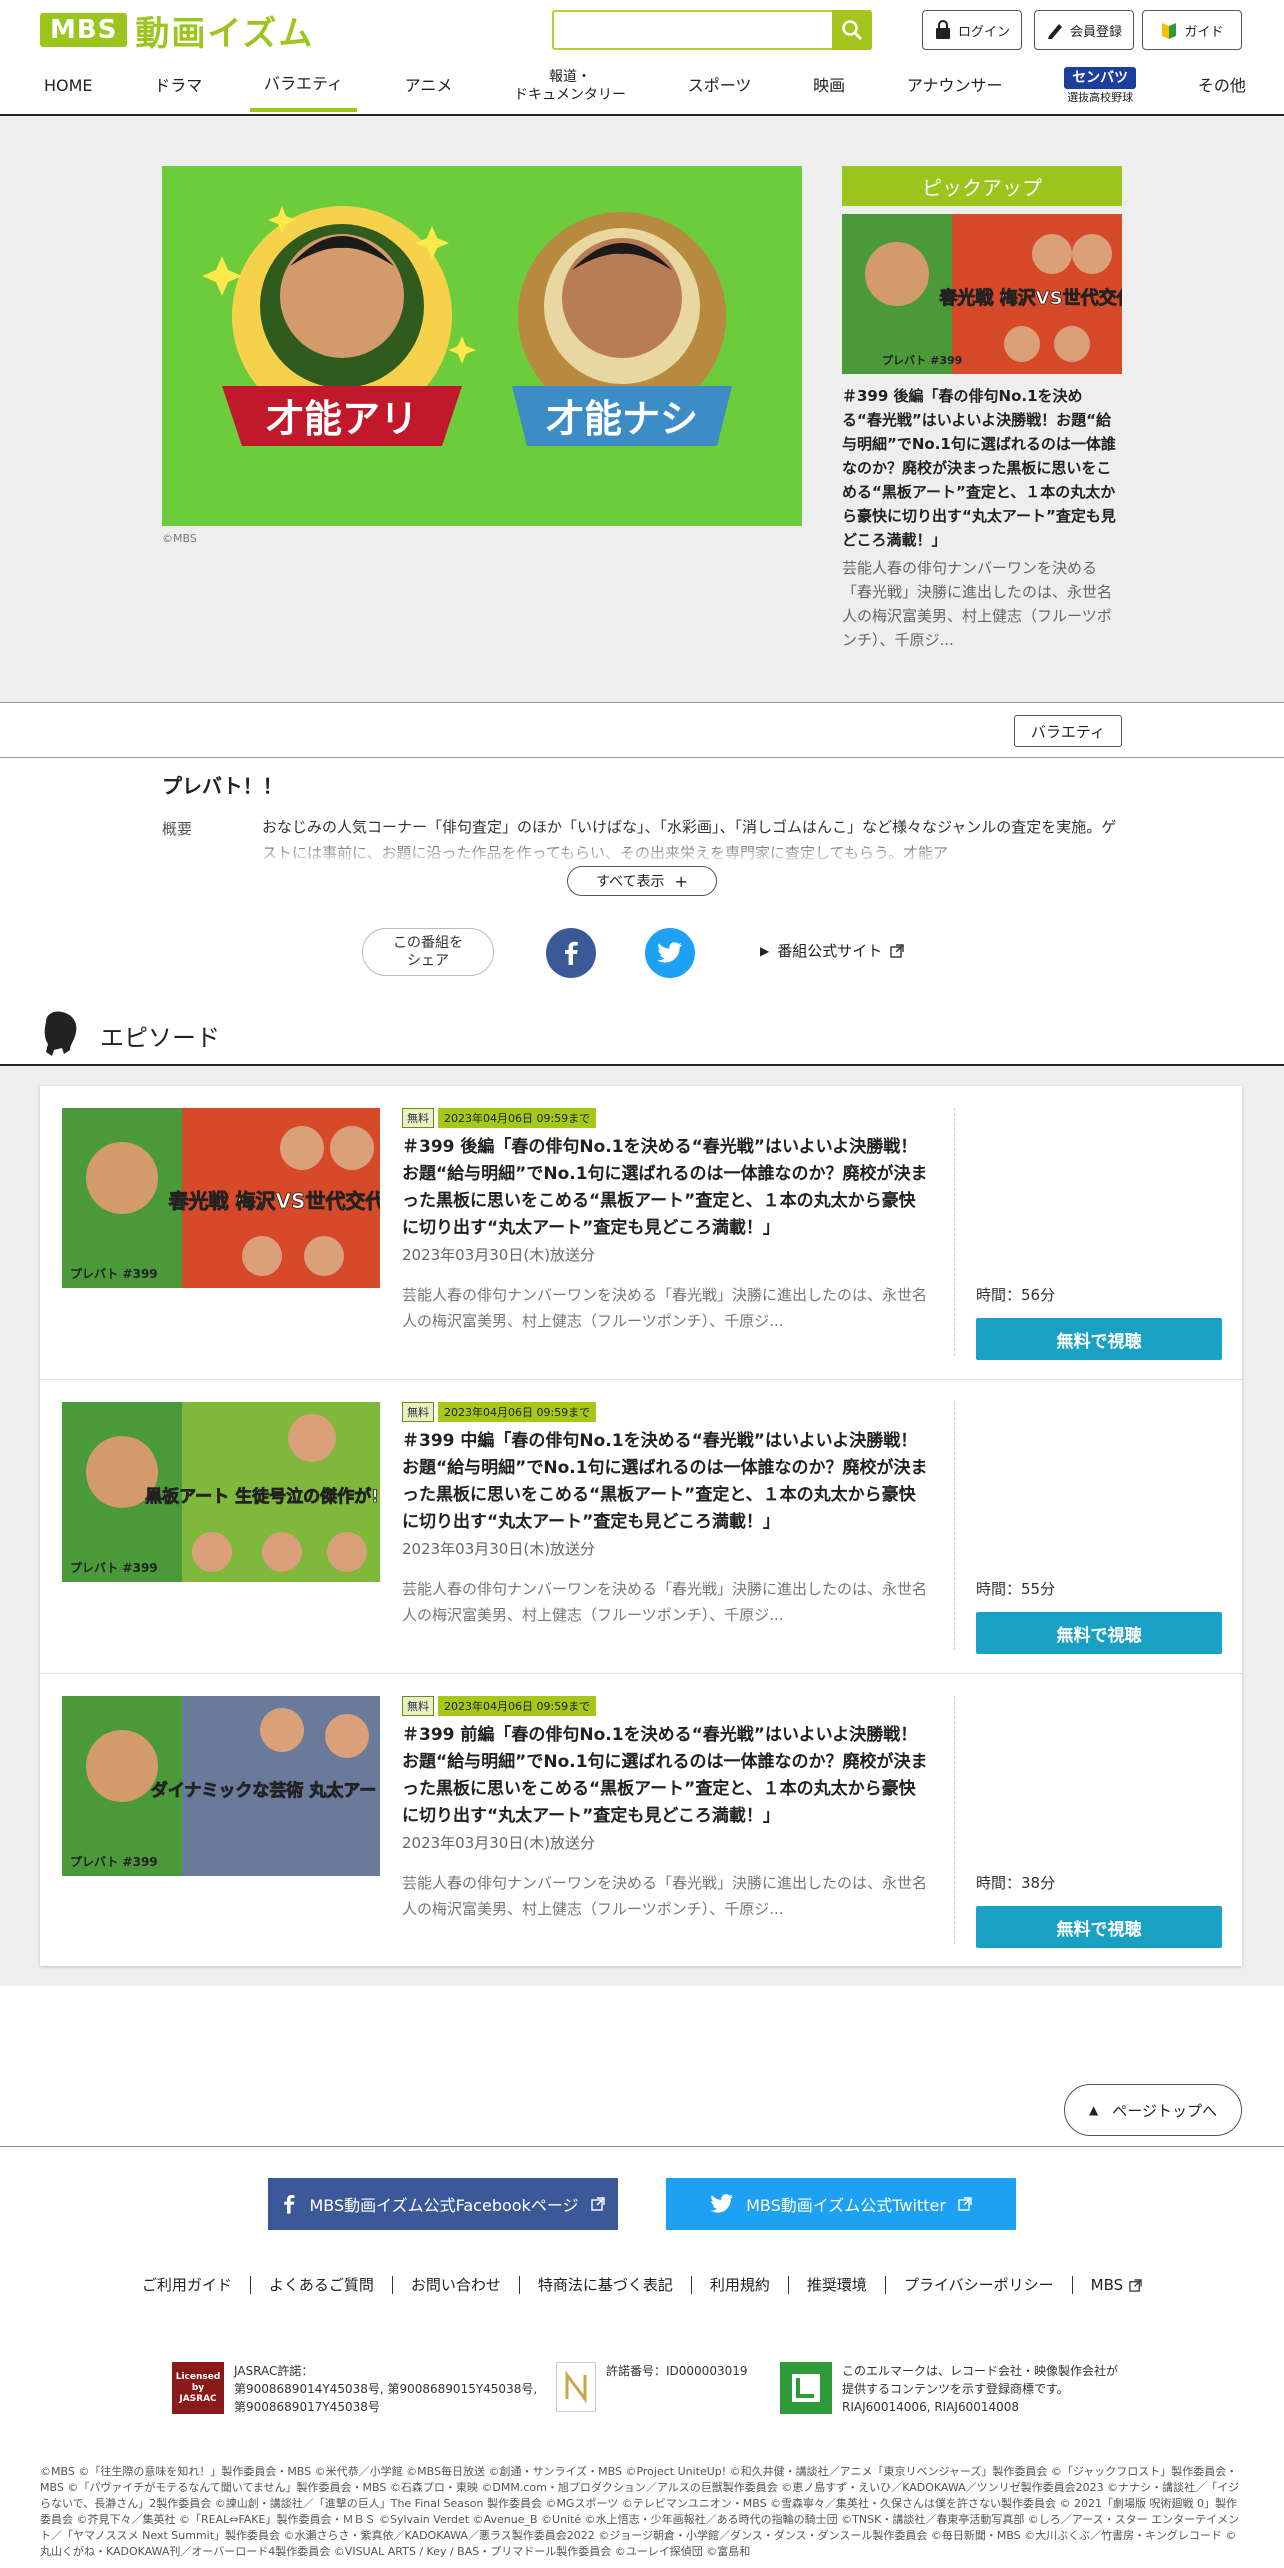 This screenshot has height=2568, width=1284. I want to click on episode-thumb-text: ダイナミックな芸術 丸太アート, so click(265, 1790).